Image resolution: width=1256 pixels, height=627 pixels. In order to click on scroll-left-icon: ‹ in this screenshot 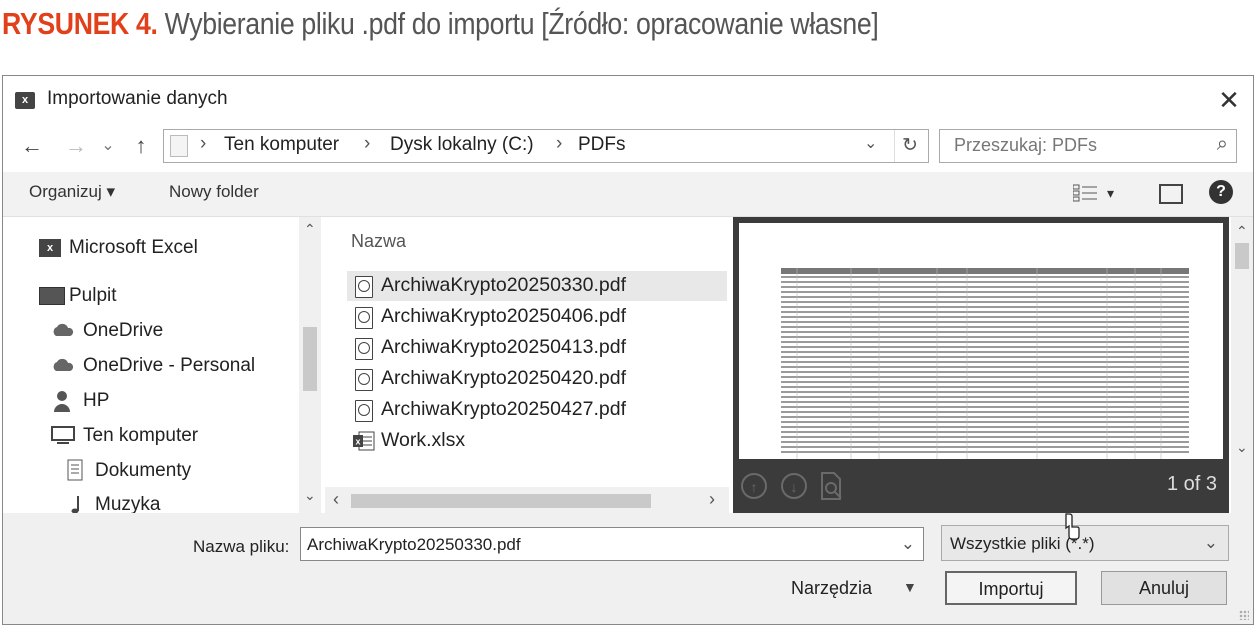, I will do `click(336, 499)`.